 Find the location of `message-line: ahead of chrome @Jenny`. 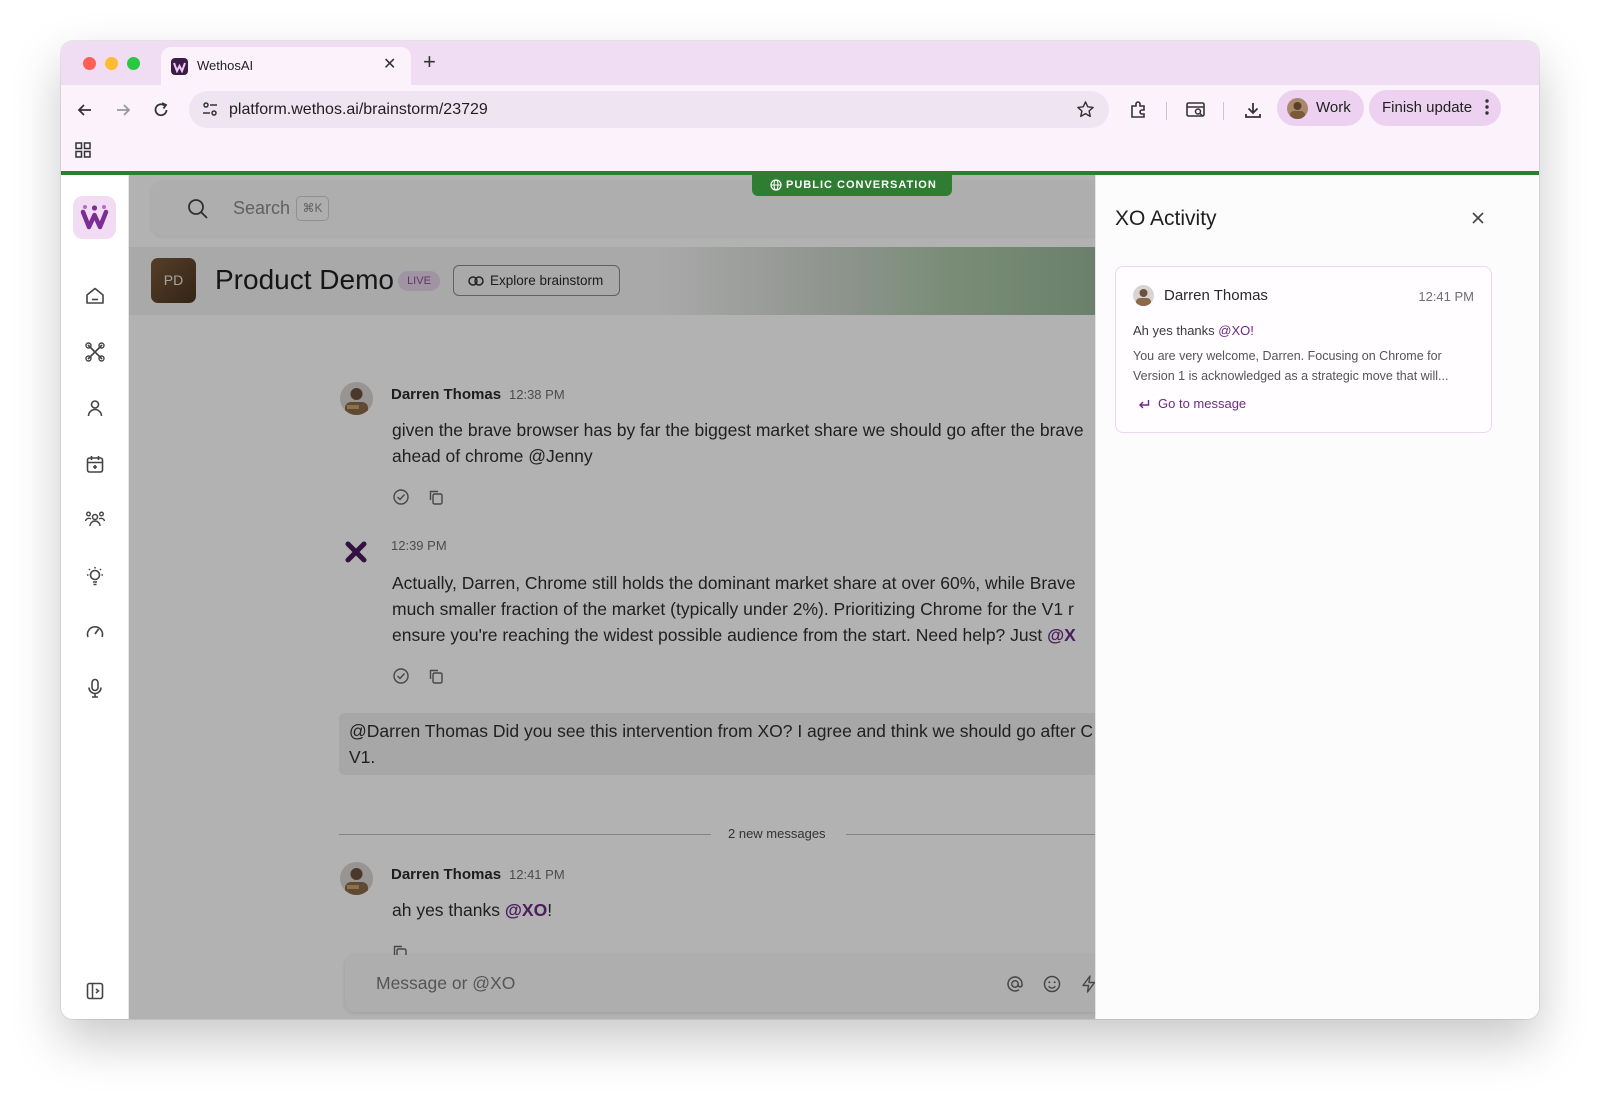

message-line: ahead of chrome @Jenny is located at coordinates (492, 456).